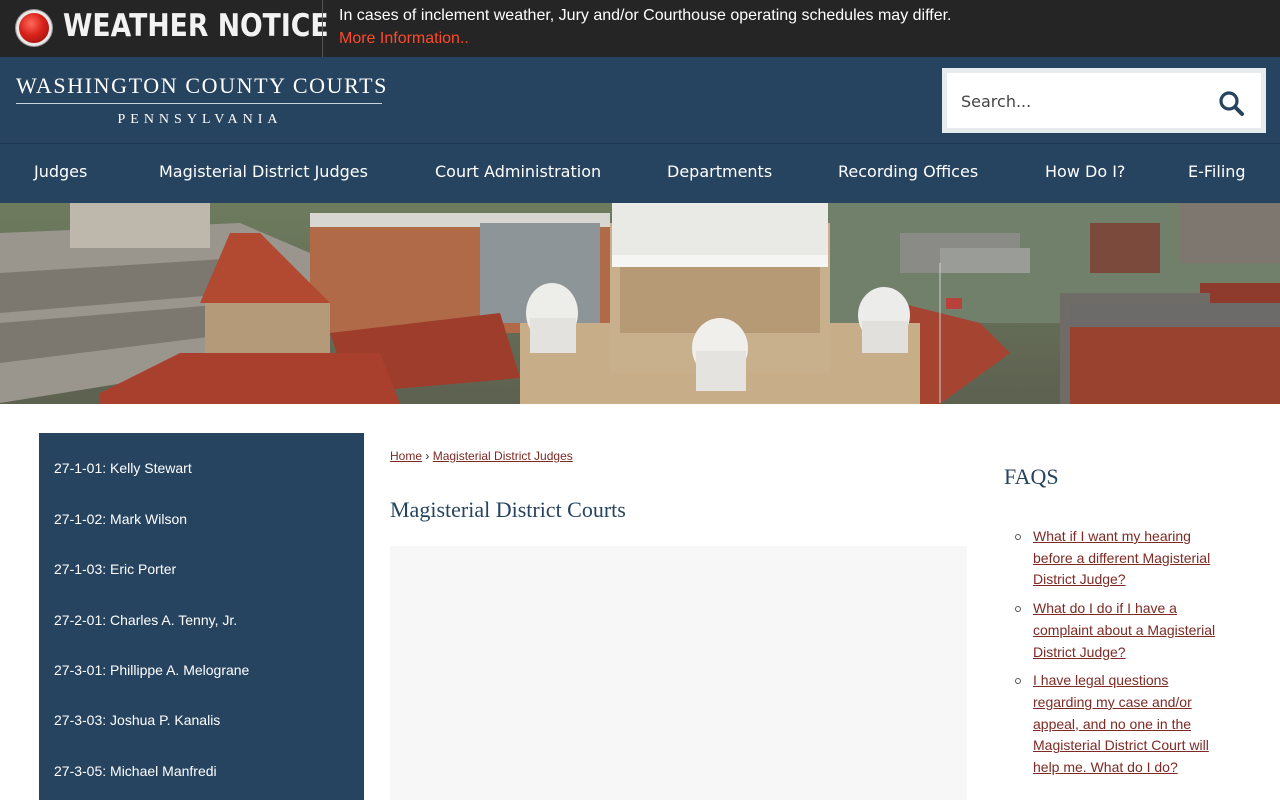 Image resolution: width=1280 pixels, height=800 pixels. What do you see at coordinates (518, 171) in the screenshot?
I see `nav-court-administration: Court Administration` at bounding box center [518, 171].